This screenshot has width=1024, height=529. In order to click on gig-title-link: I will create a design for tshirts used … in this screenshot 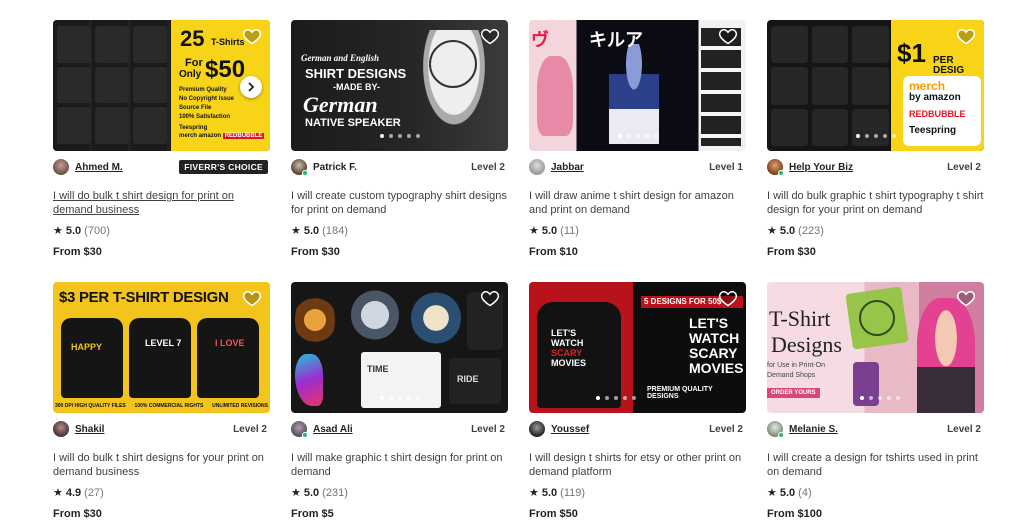, I will do `click(875, 465)`.